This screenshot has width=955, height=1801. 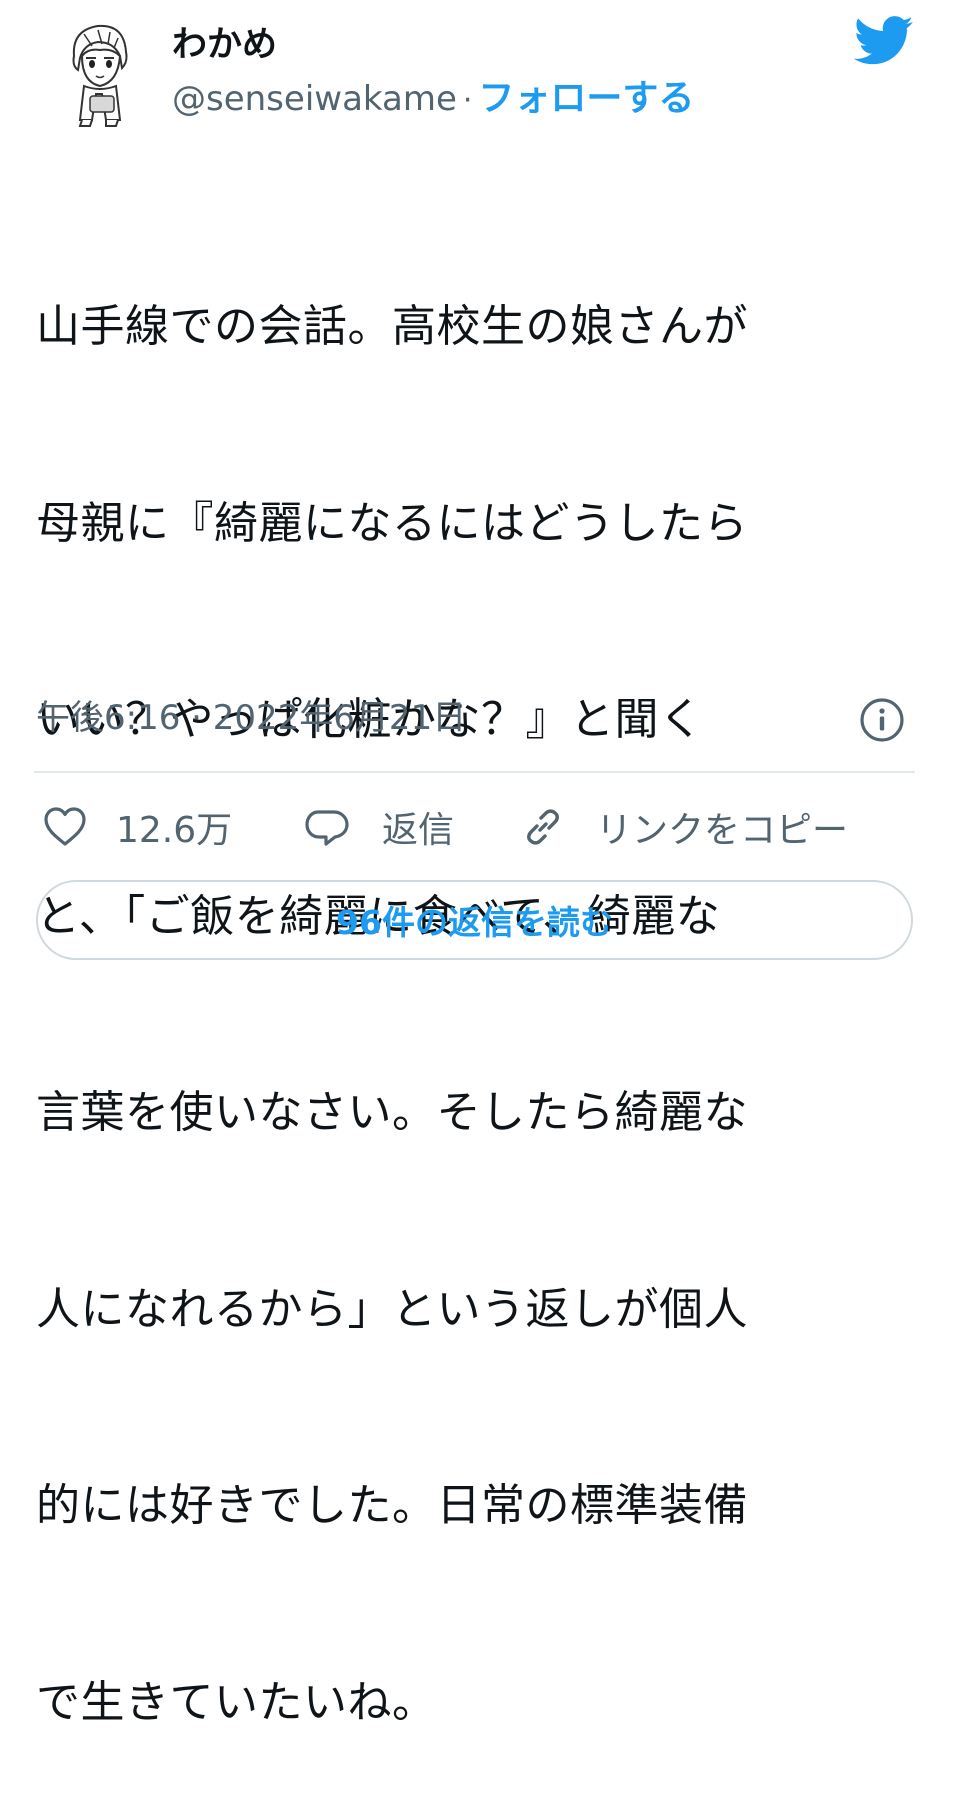 What do you see at coordinates (379, 827) in the screenshot?
I see `reply-button: 返信` at bounding box center [379, 827].